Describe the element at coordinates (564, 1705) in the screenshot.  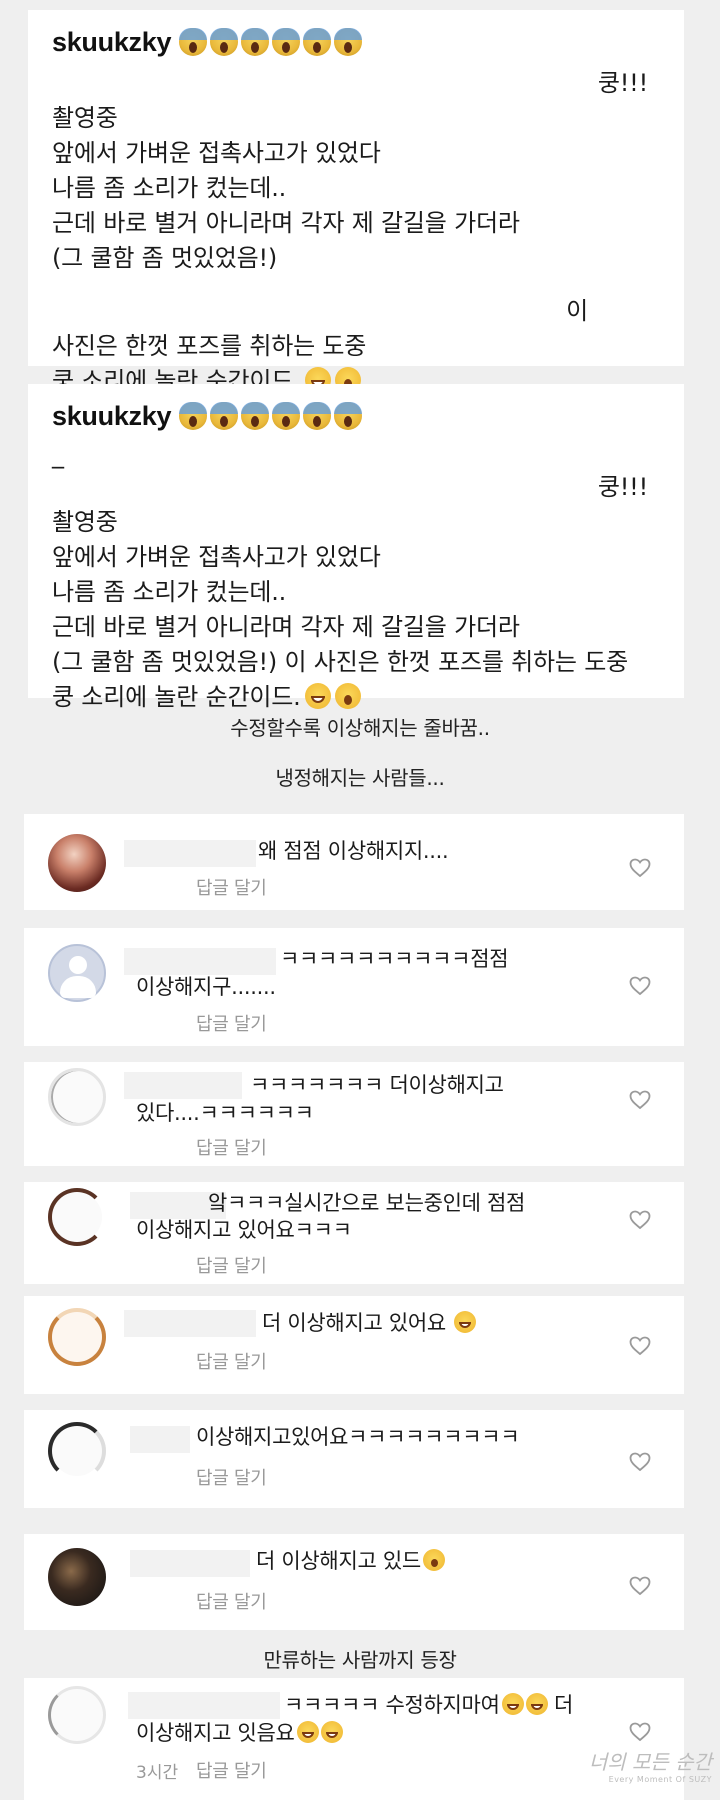
I see `comment-text-value: 더` at that location.